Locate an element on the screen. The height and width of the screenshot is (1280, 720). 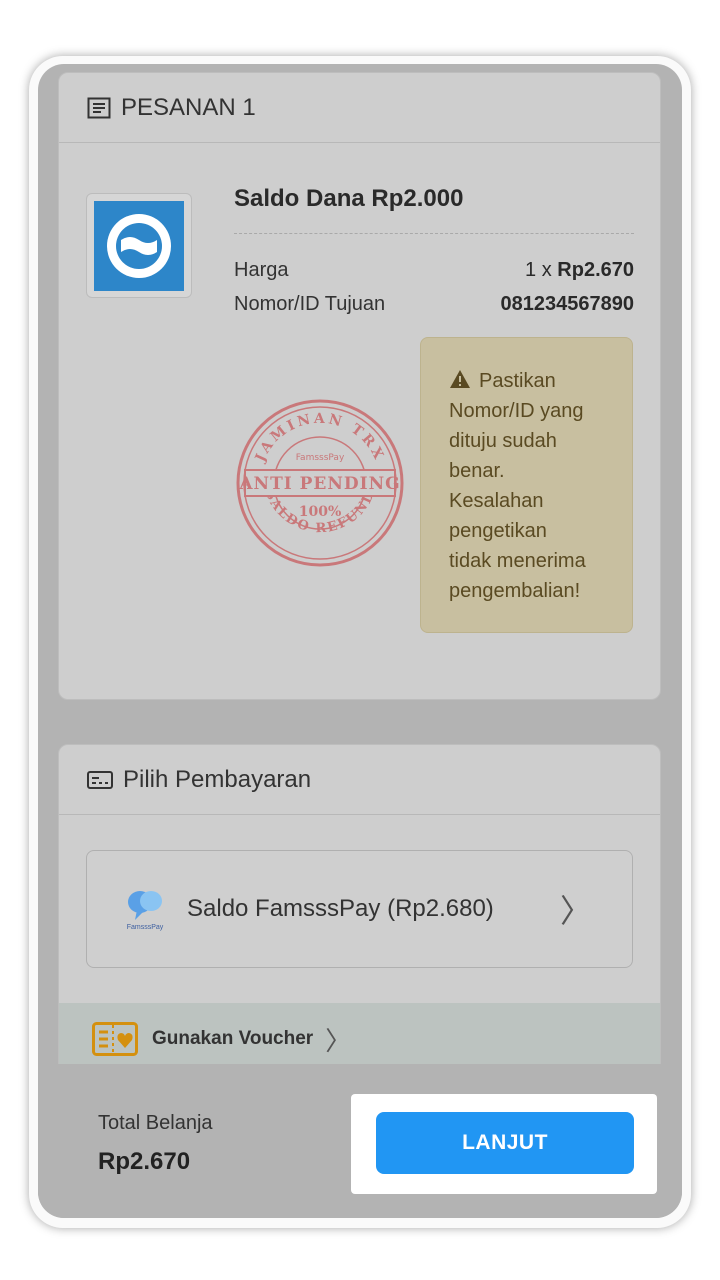
warning-line-8: pengembalian! is located at coordinates (515, 591).